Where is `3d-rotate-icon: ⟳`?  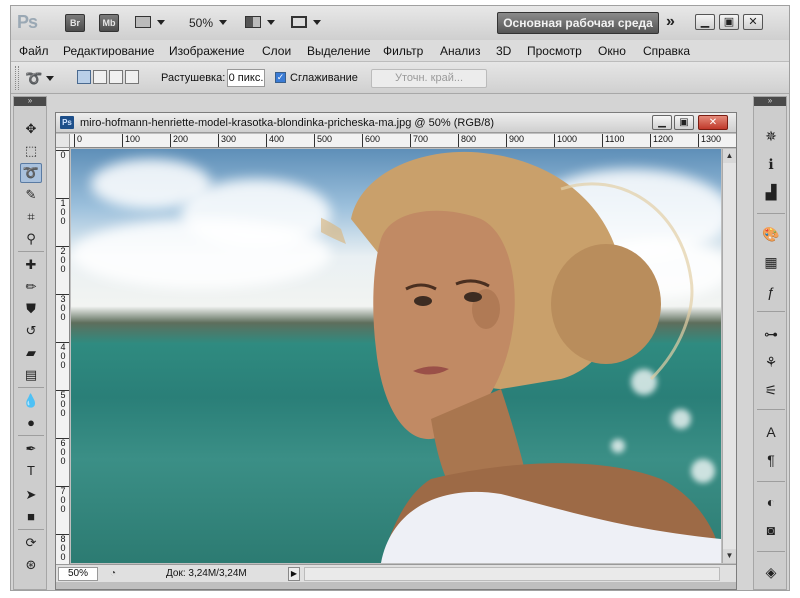 3d-rotate-icon: ⟳ is located at coordinates (31, 543).